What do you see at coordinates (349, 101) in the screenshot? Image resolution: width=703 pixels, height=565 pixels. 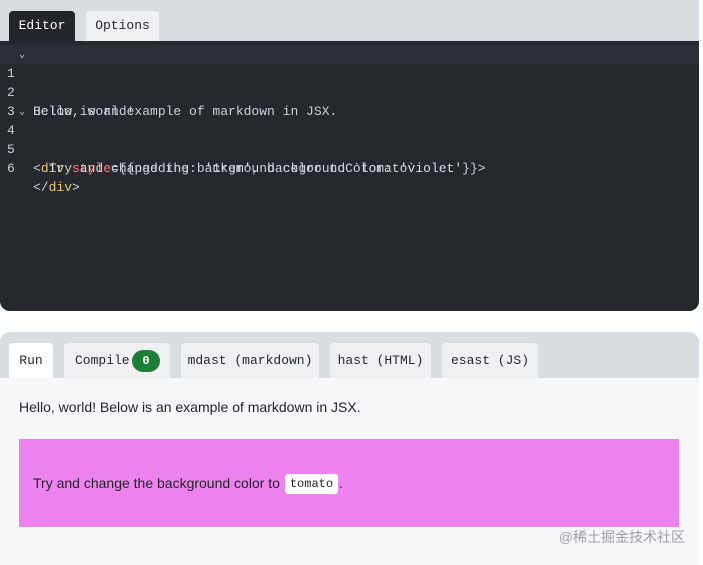 I see `code-line-3: 3` at bounding box center [349, 101].